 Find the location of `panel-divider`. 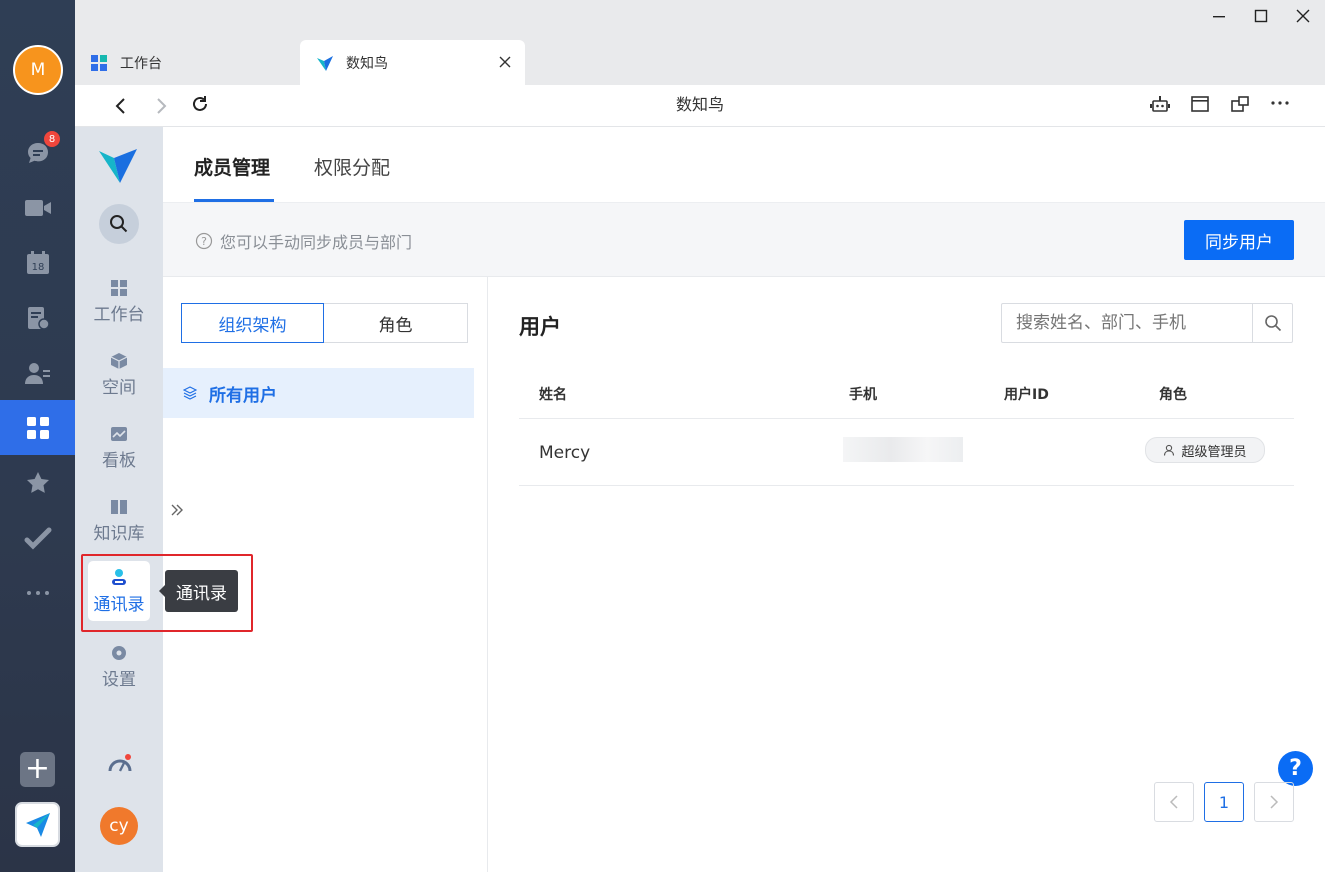

panel-divider is located at coordinates (487, 574).